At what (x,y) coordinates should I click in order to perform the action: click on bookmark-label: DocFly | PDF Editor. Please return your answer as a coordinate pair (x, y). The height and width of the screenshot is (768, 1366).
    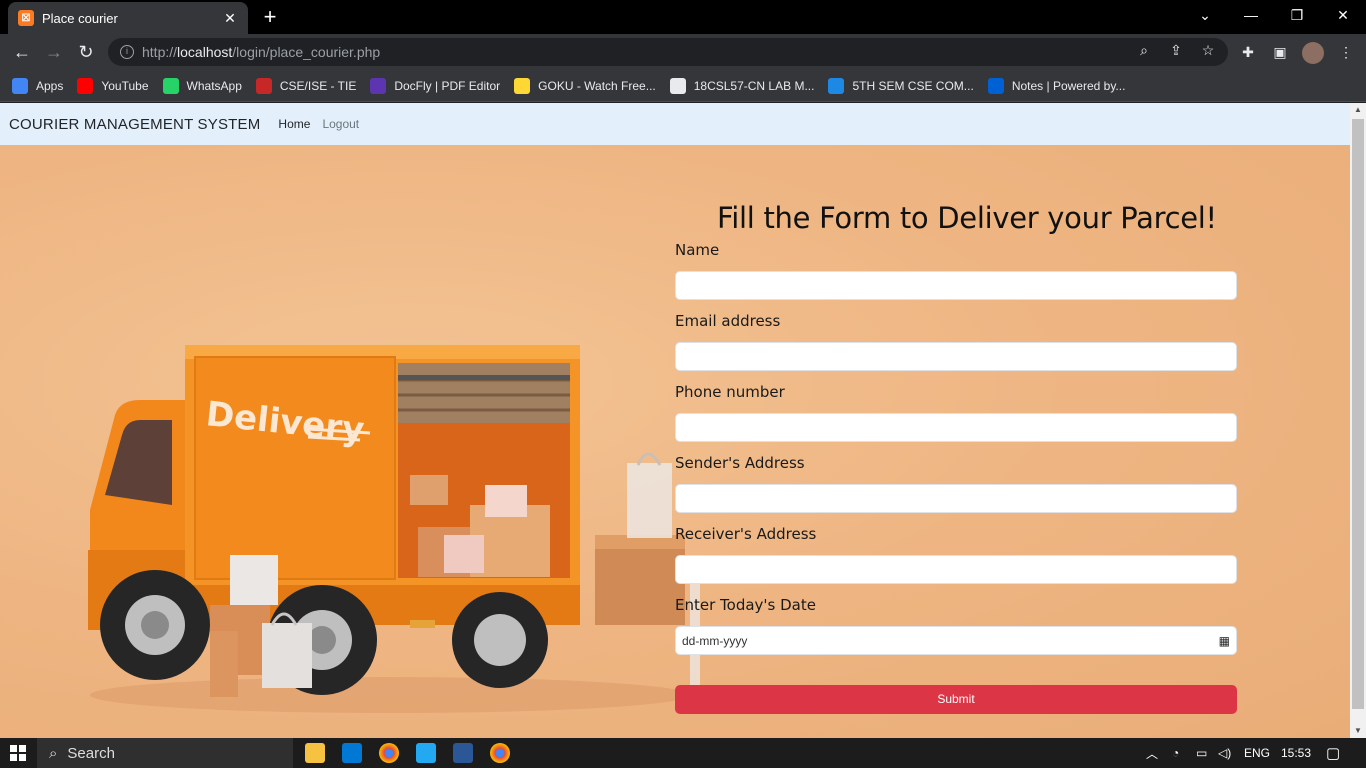
    Looking at the image, I should click on (447, 85).